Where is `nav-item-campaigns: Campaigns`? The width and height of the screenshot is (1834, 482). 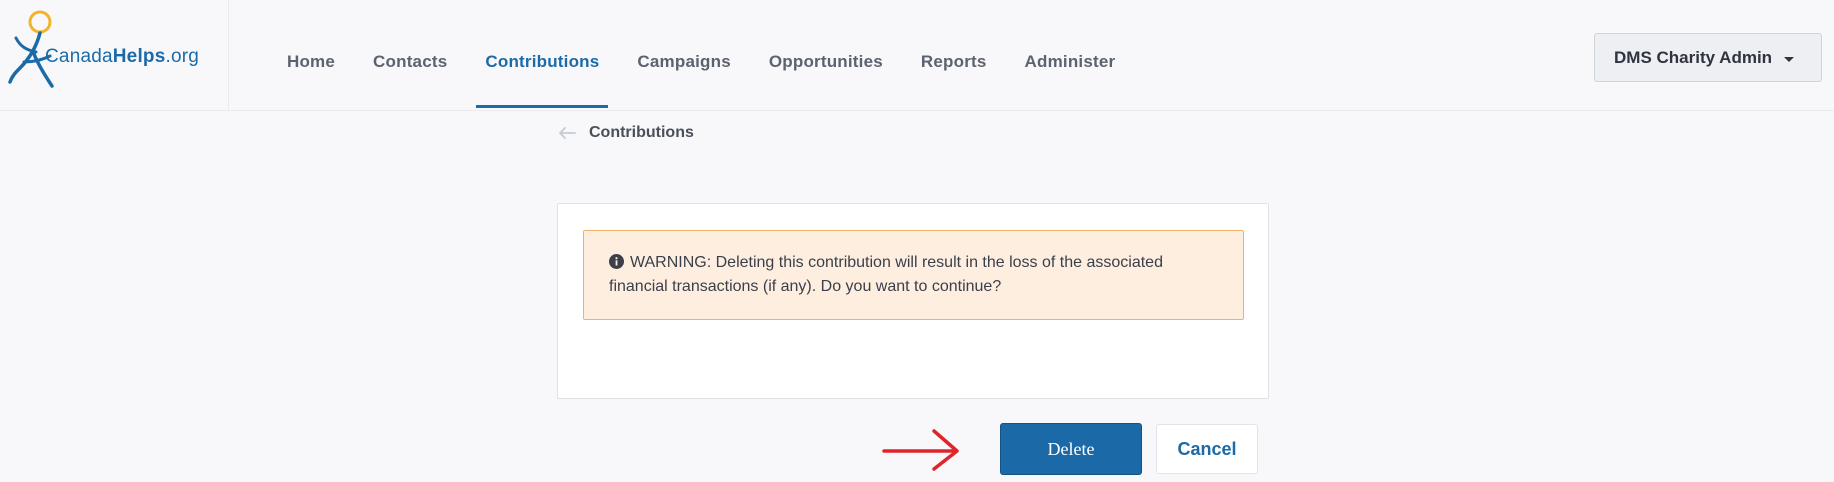 nav-item-campaigns: Campaigns is located at coordinates (683, 55).